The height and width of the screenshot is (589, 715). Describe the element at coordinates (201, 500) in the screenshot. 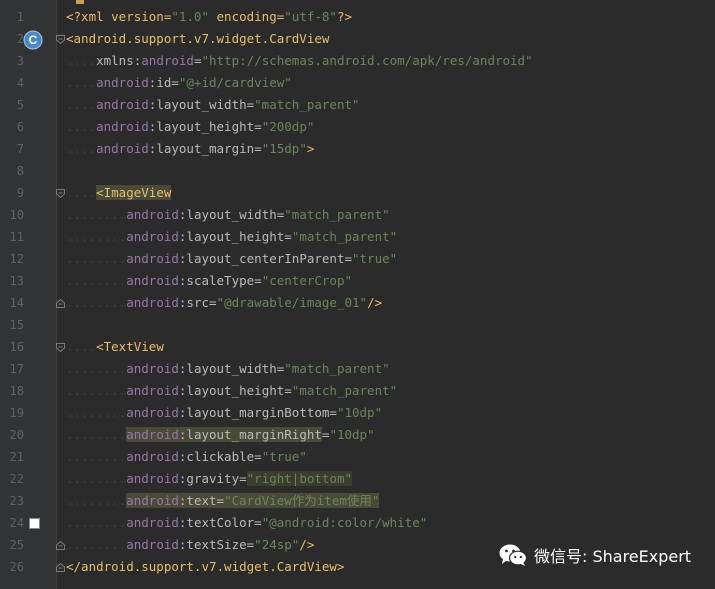

I see `code-token: :text=` at that location.